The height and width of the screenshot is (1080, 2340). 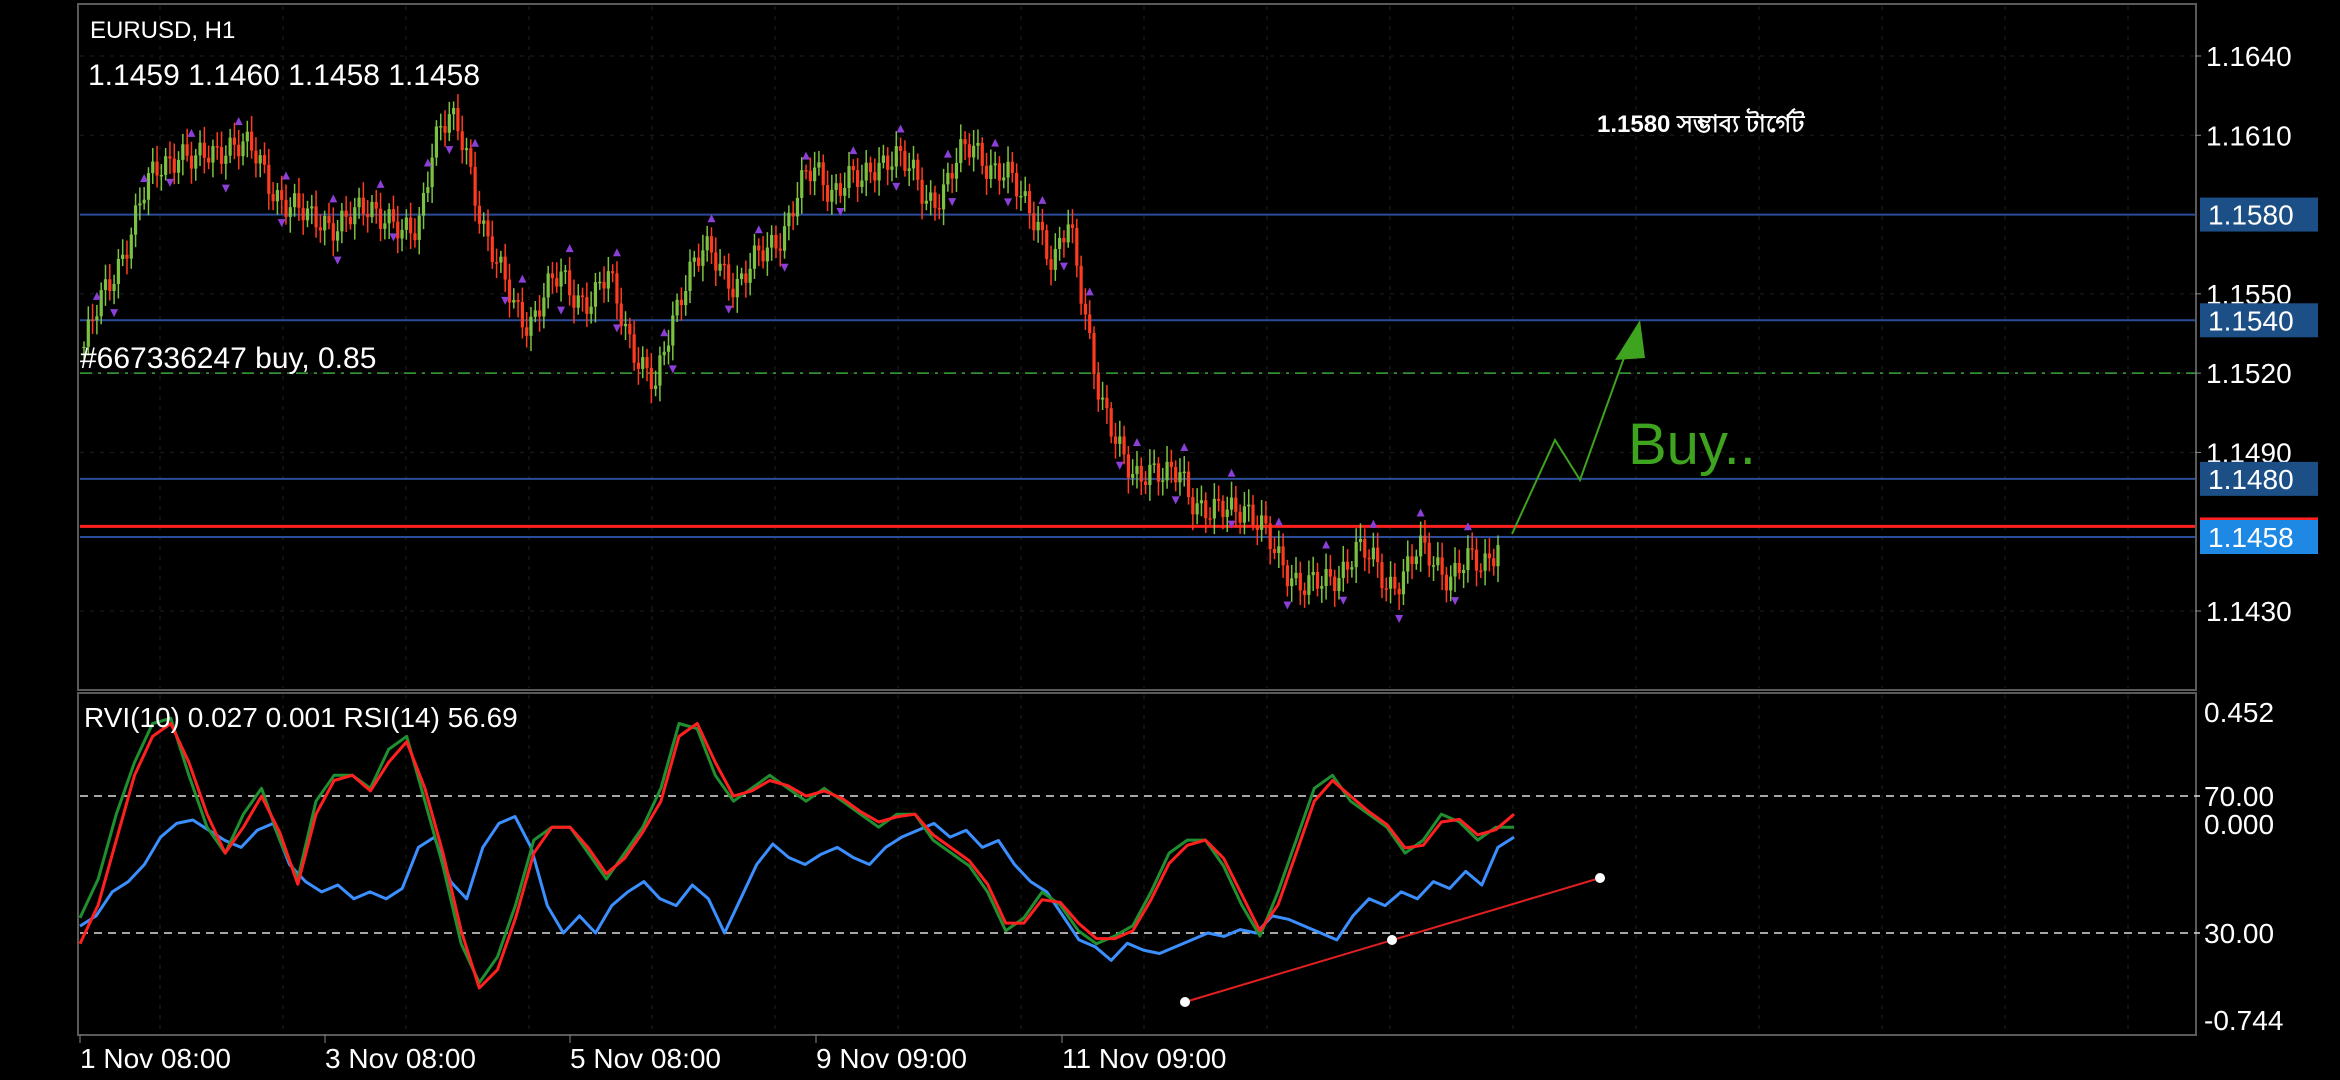 I want to click on trendline-handle-mid, so click(x=1392, y=940).